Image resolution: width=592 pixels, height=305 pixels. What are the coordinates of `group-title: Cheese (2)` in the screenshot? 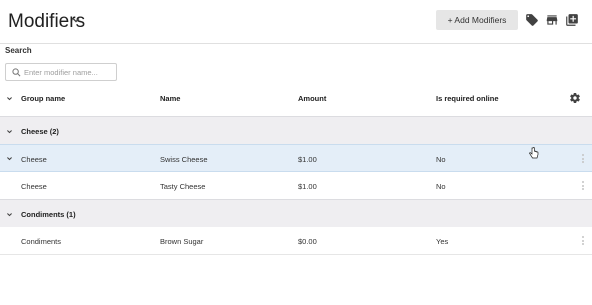 It's located at (40, 131).